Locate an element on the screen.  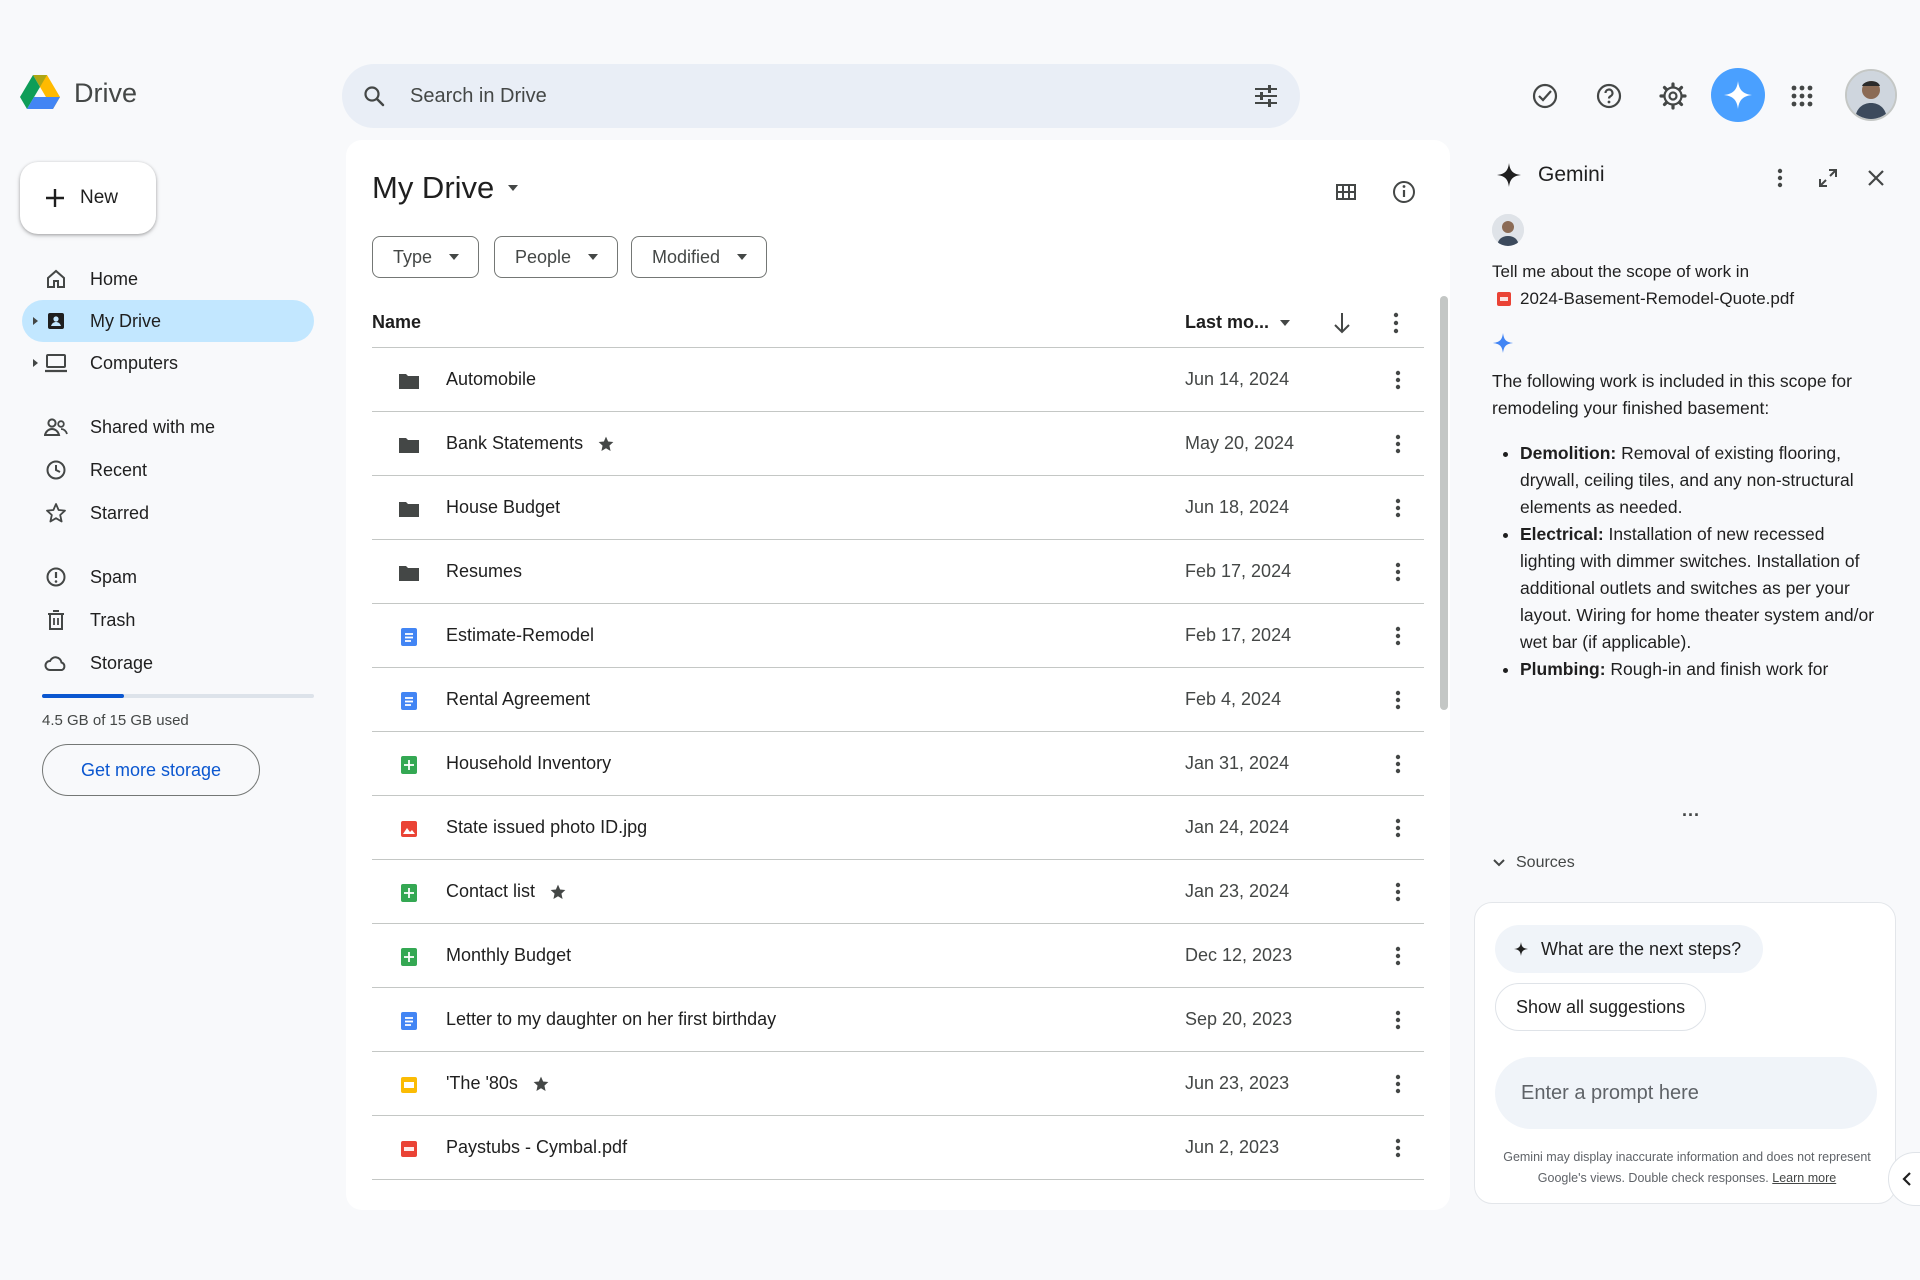
people-icon is located at coordinates (56, 427).